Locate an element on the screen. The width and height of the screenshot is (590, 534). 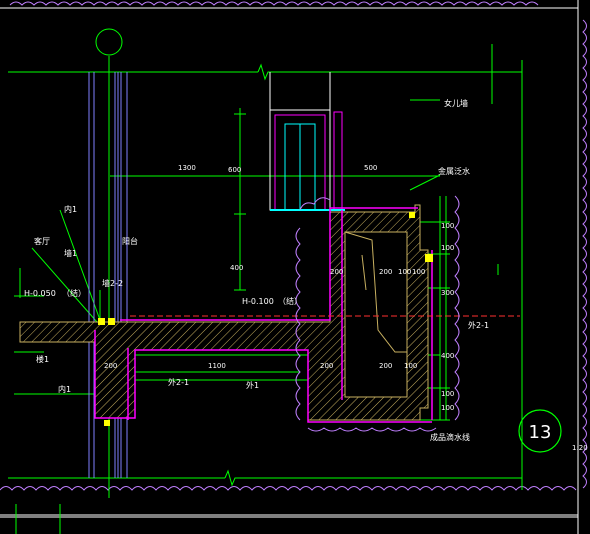
label-elev-mid-note: （结） is located at coordinates (290, 301).